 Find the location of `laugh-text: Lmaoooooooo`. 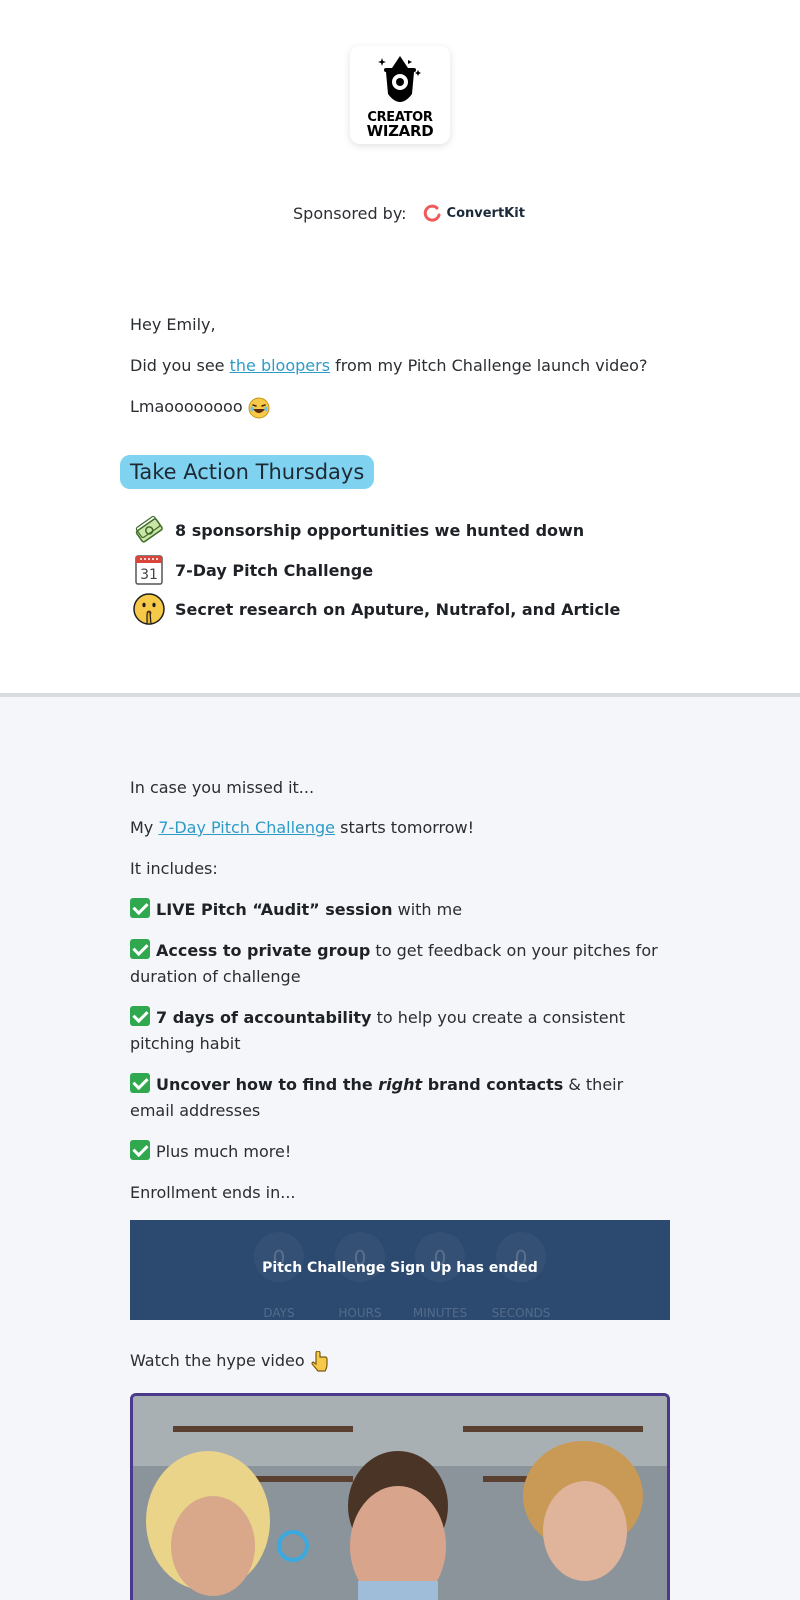

laugh-text: Lmaoooooooo is located at coordinates (186, 406).